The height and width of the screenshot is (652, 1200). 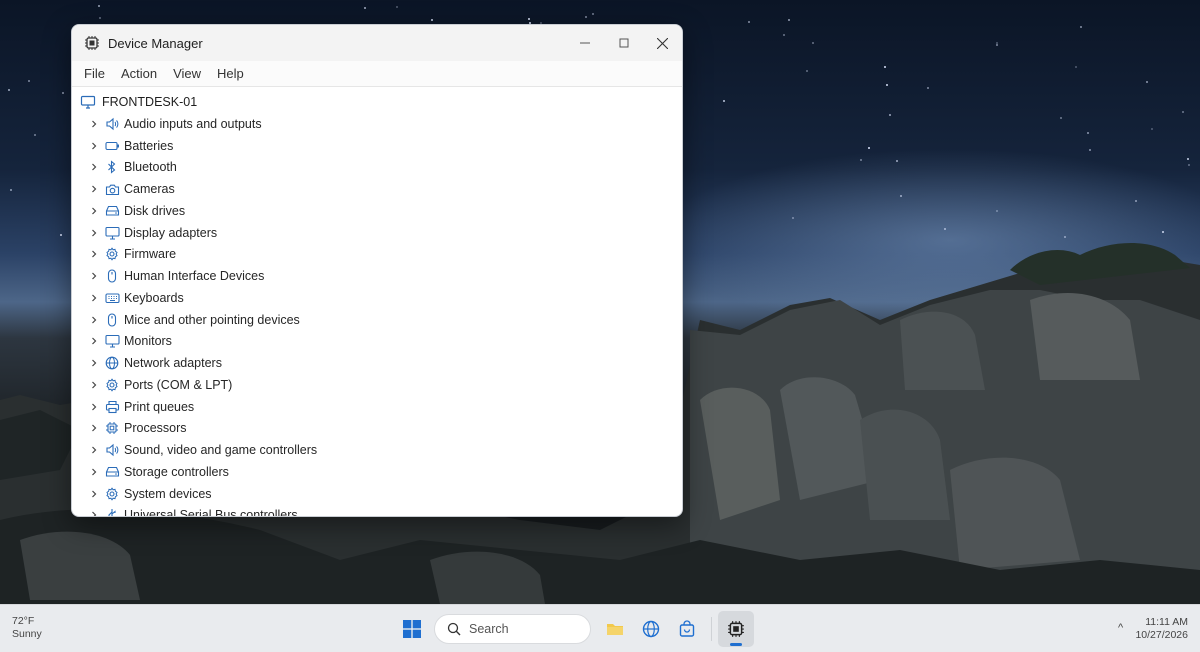 What do you see at coordinates (112, 233) in the screenshot?
I see `display-icon` at bounding box center [112, 233].